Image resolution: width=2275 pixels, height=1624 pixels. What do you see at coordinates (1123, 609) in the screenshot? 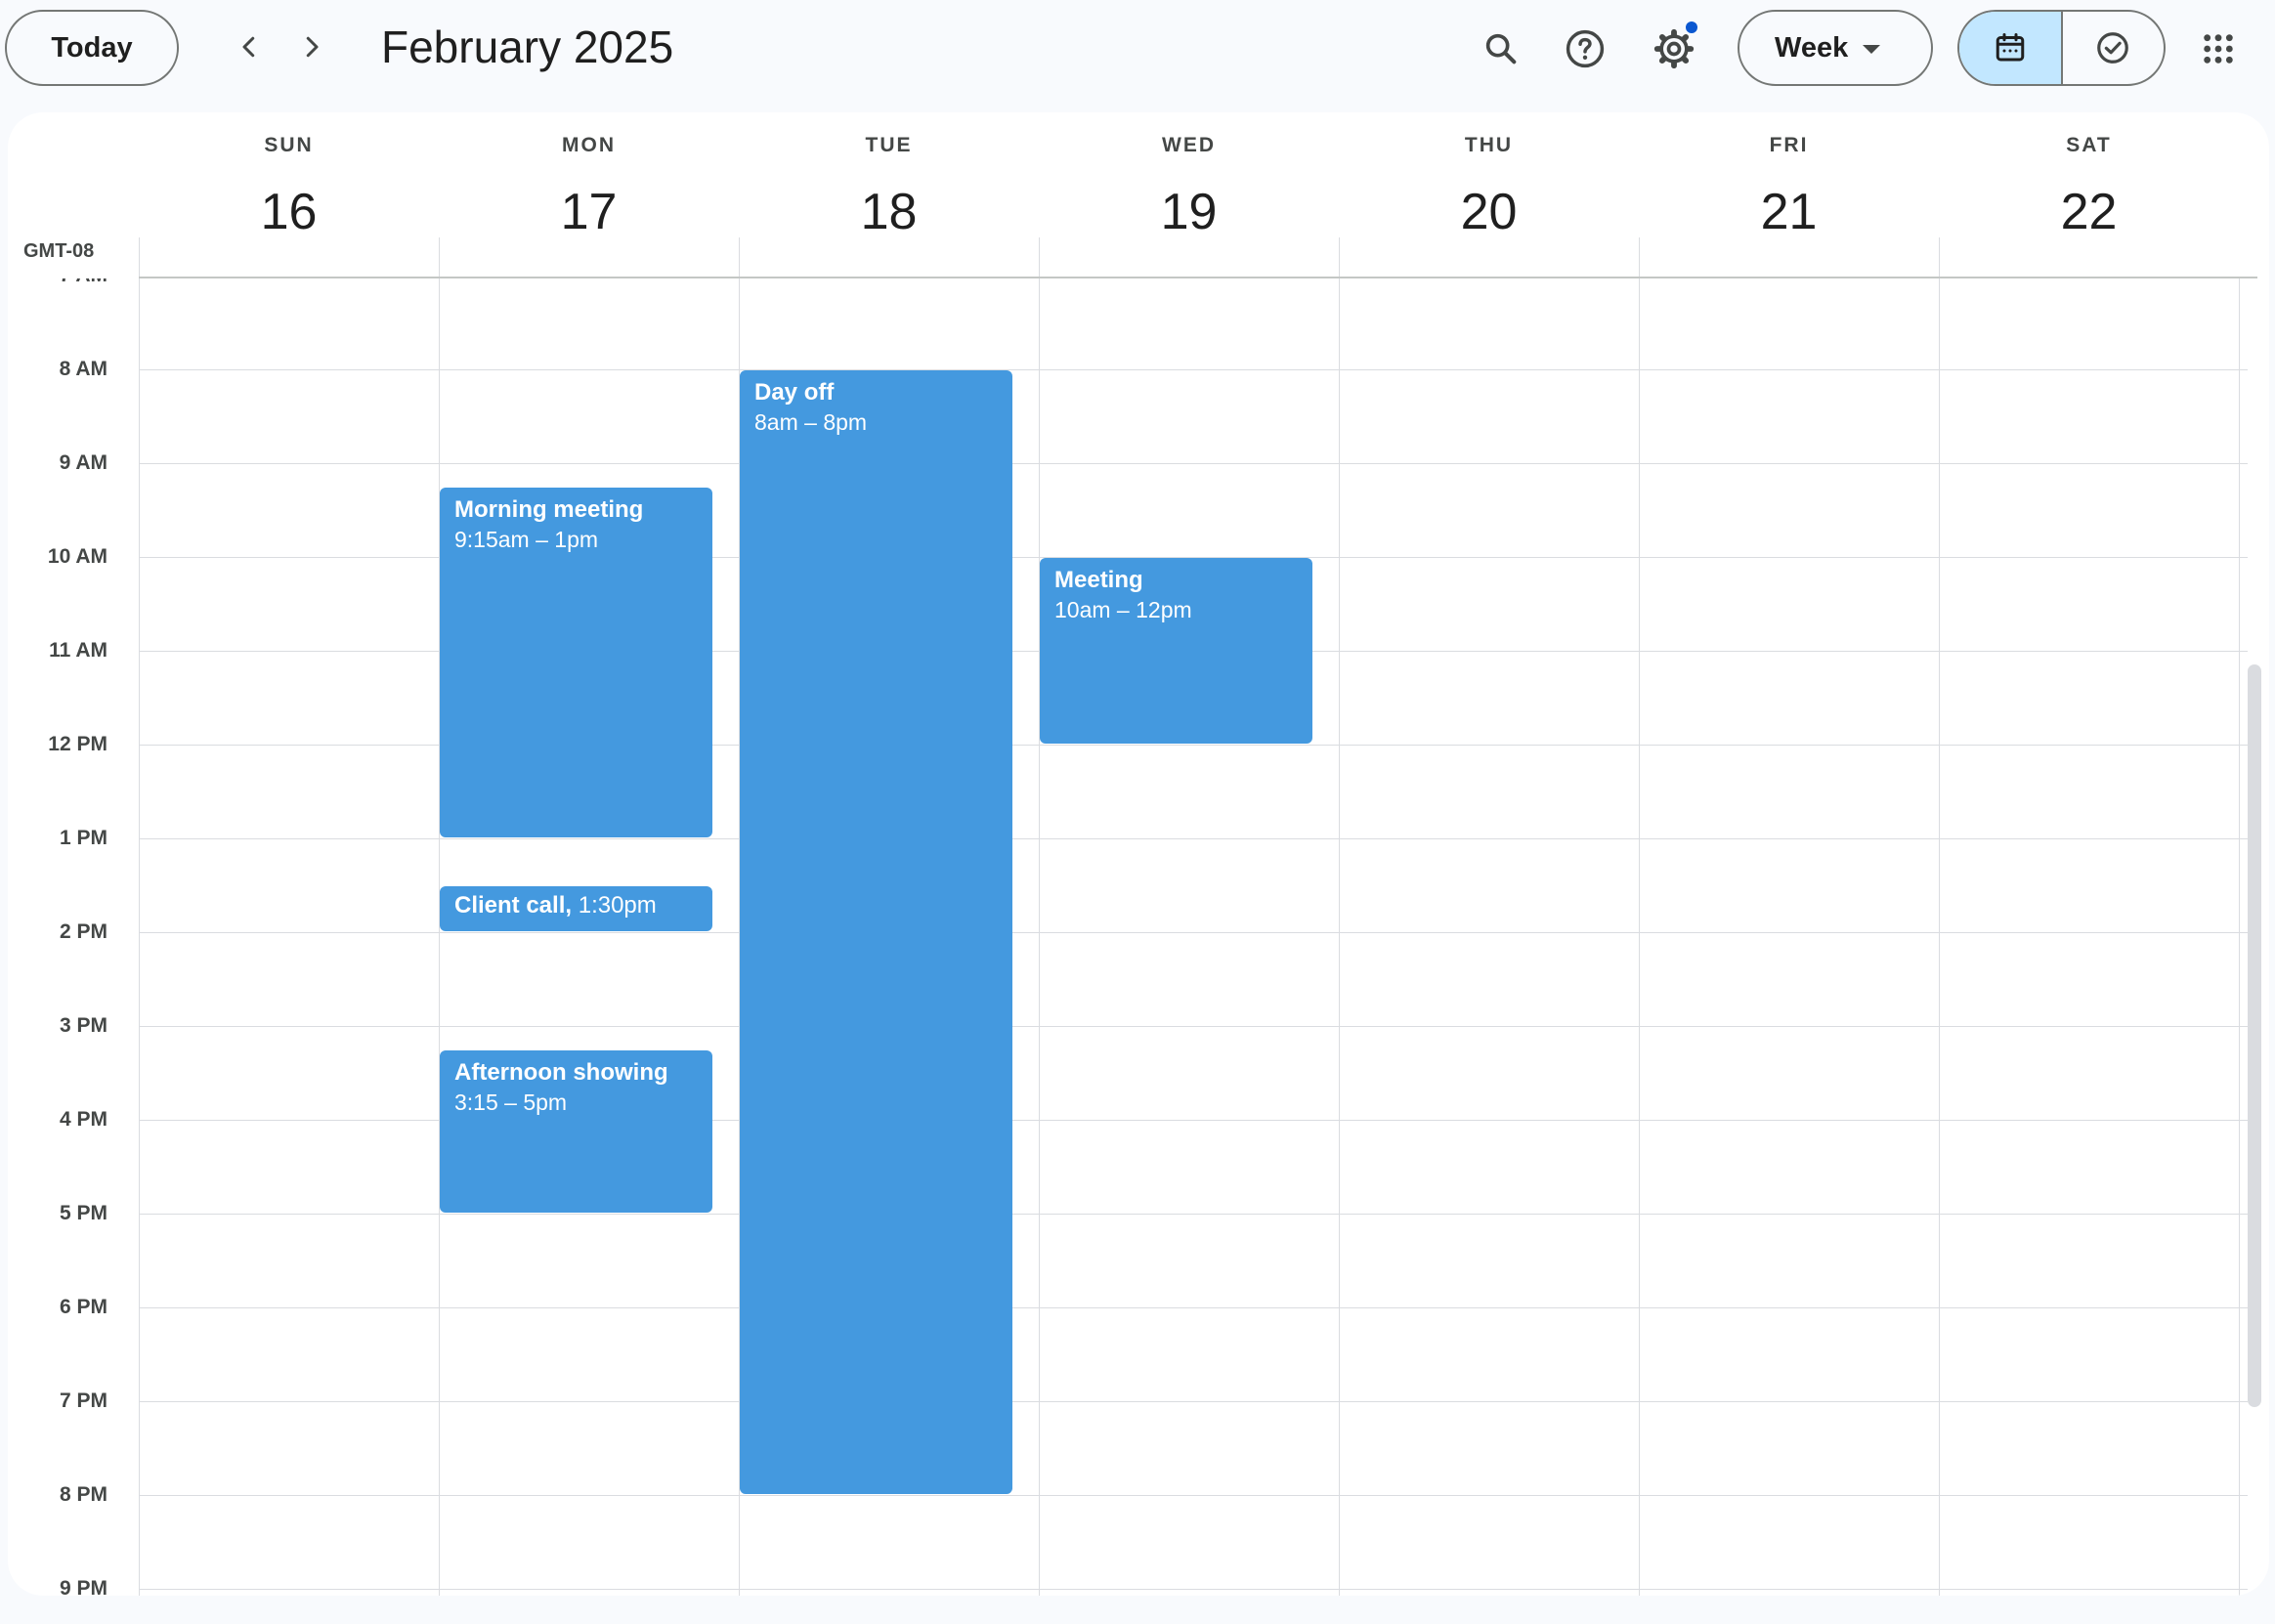
I see `event-time: 10am – 12pm` at bounding box center [1123, 609].